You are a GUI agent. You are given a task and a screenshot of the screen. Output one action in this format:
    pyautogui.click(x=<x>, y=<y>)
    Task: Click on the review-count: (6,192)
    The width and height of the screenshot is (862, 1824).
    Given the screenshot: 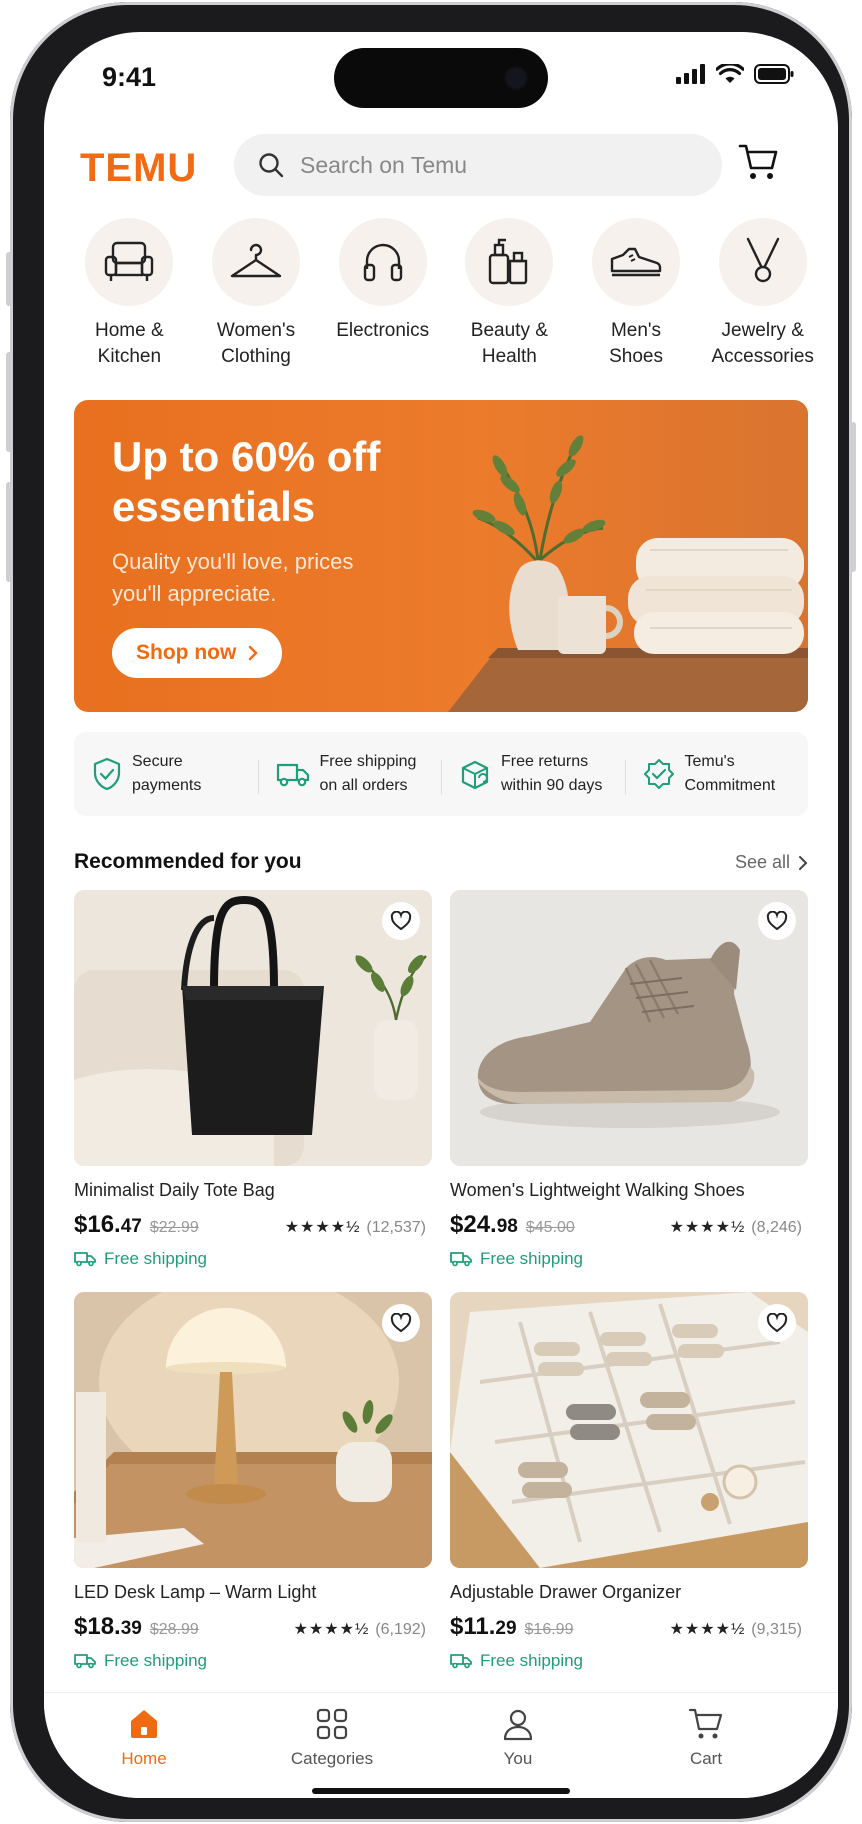 What is the action you would take?
    pyautogui.click(x=400, y=1629)
    